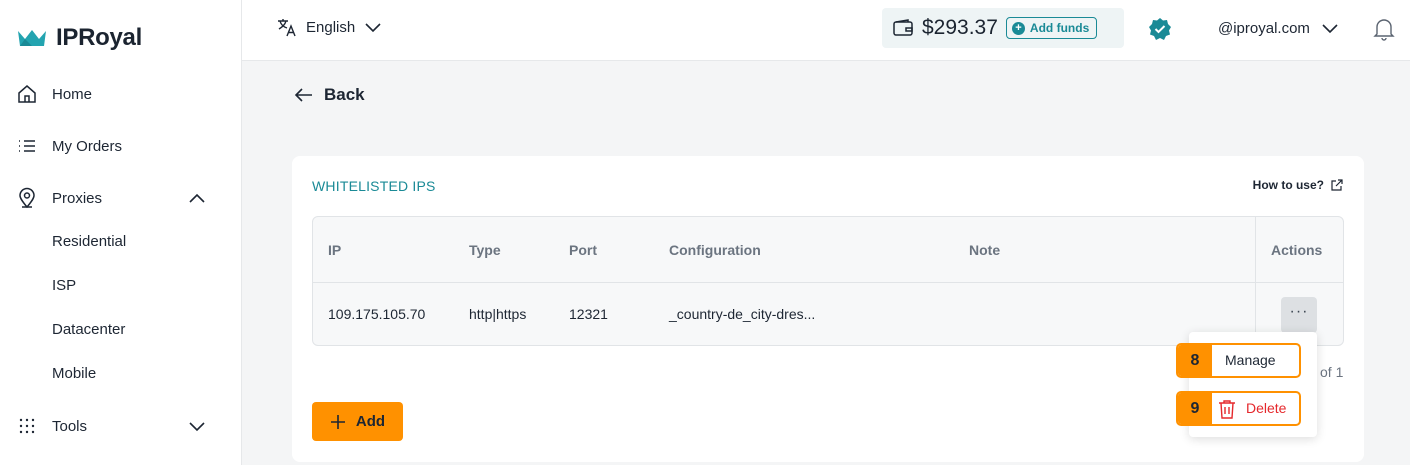 This screenshot has width=1410, height=465. I want to click on sidebar-subitem-datacenter: Datacenter, so click(88, 329).